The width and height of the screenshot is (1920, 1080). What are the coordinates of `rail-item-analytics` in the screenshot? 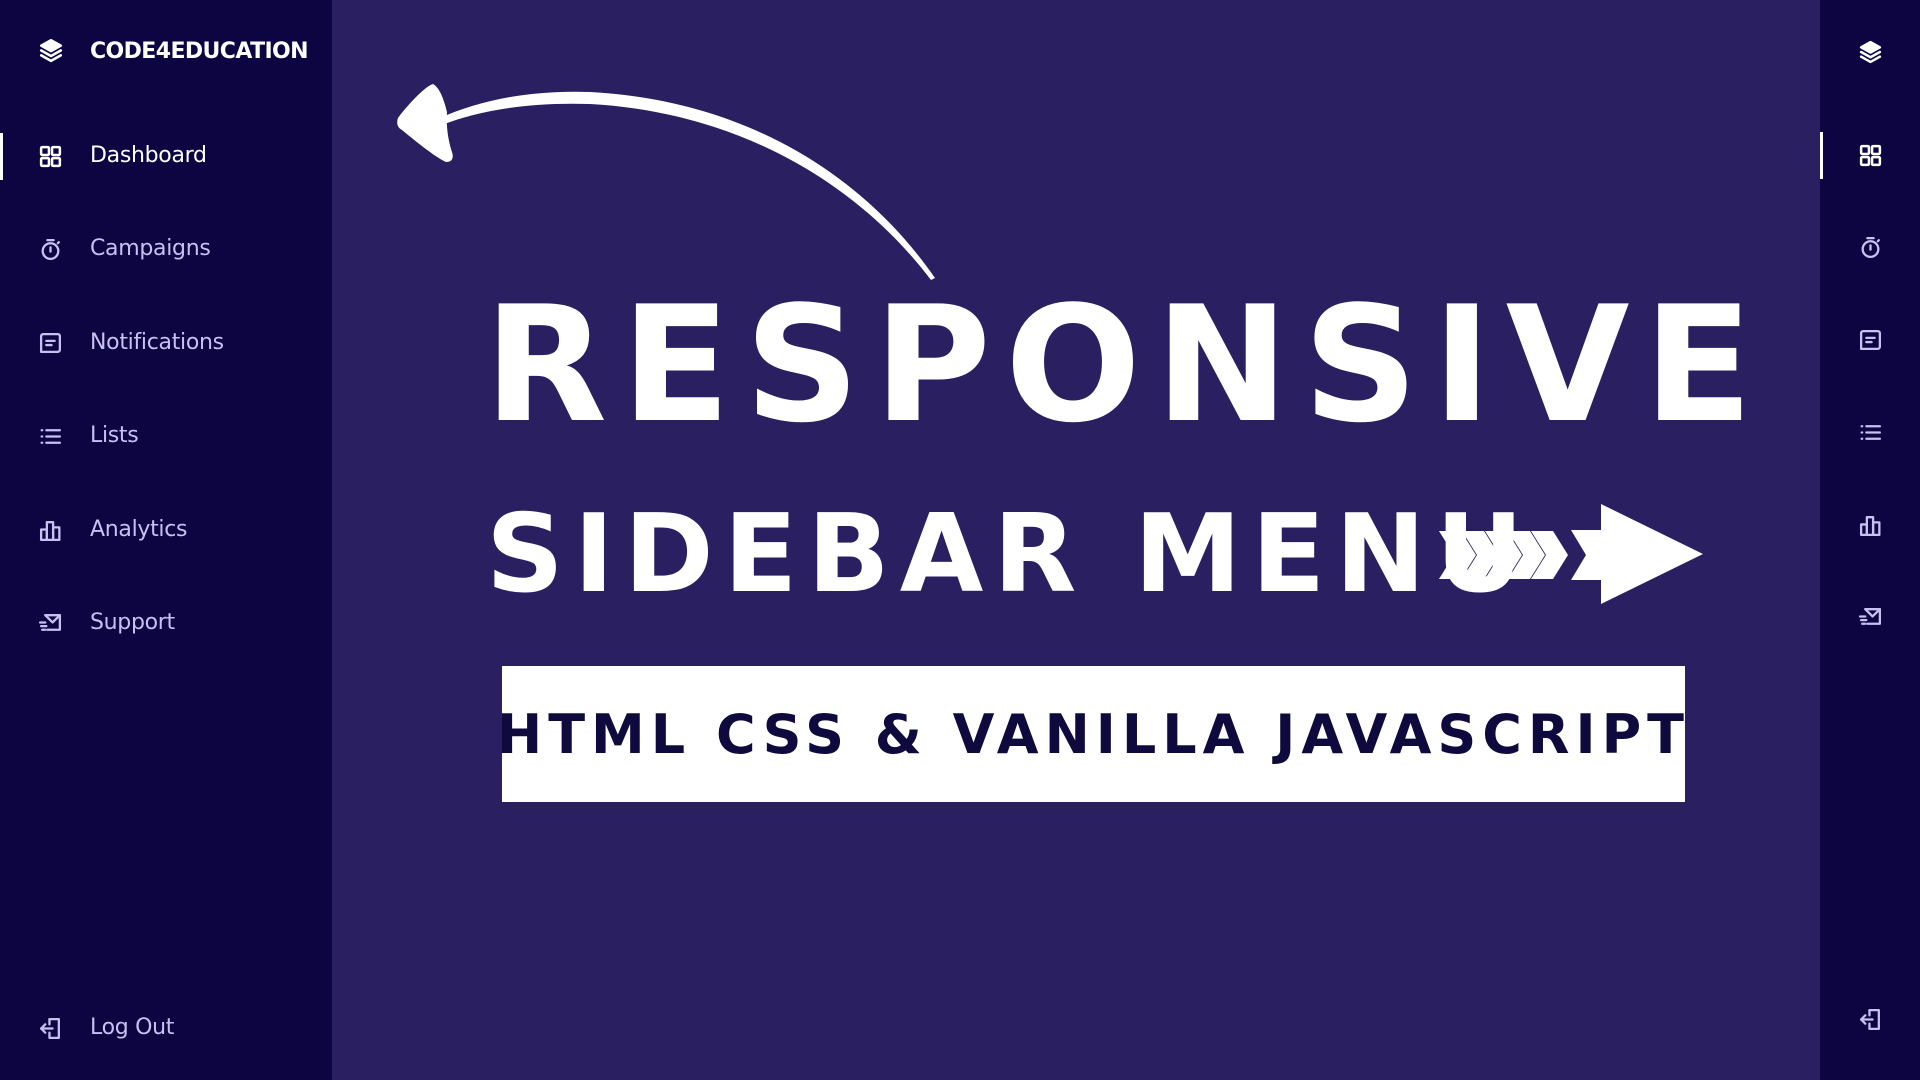 It's located at (1870, 525).